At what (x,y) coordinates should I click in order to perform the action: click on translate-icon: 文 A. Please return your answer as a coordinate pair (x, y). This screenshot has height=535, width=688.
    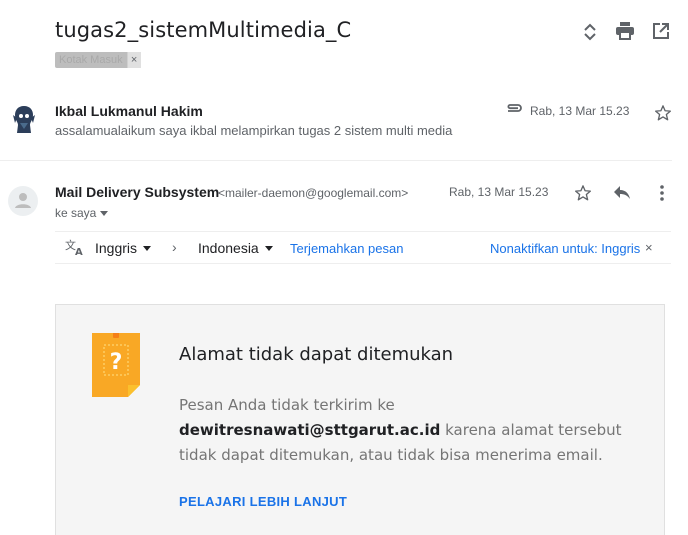
    Looking at the image, I should click on (75, 249).